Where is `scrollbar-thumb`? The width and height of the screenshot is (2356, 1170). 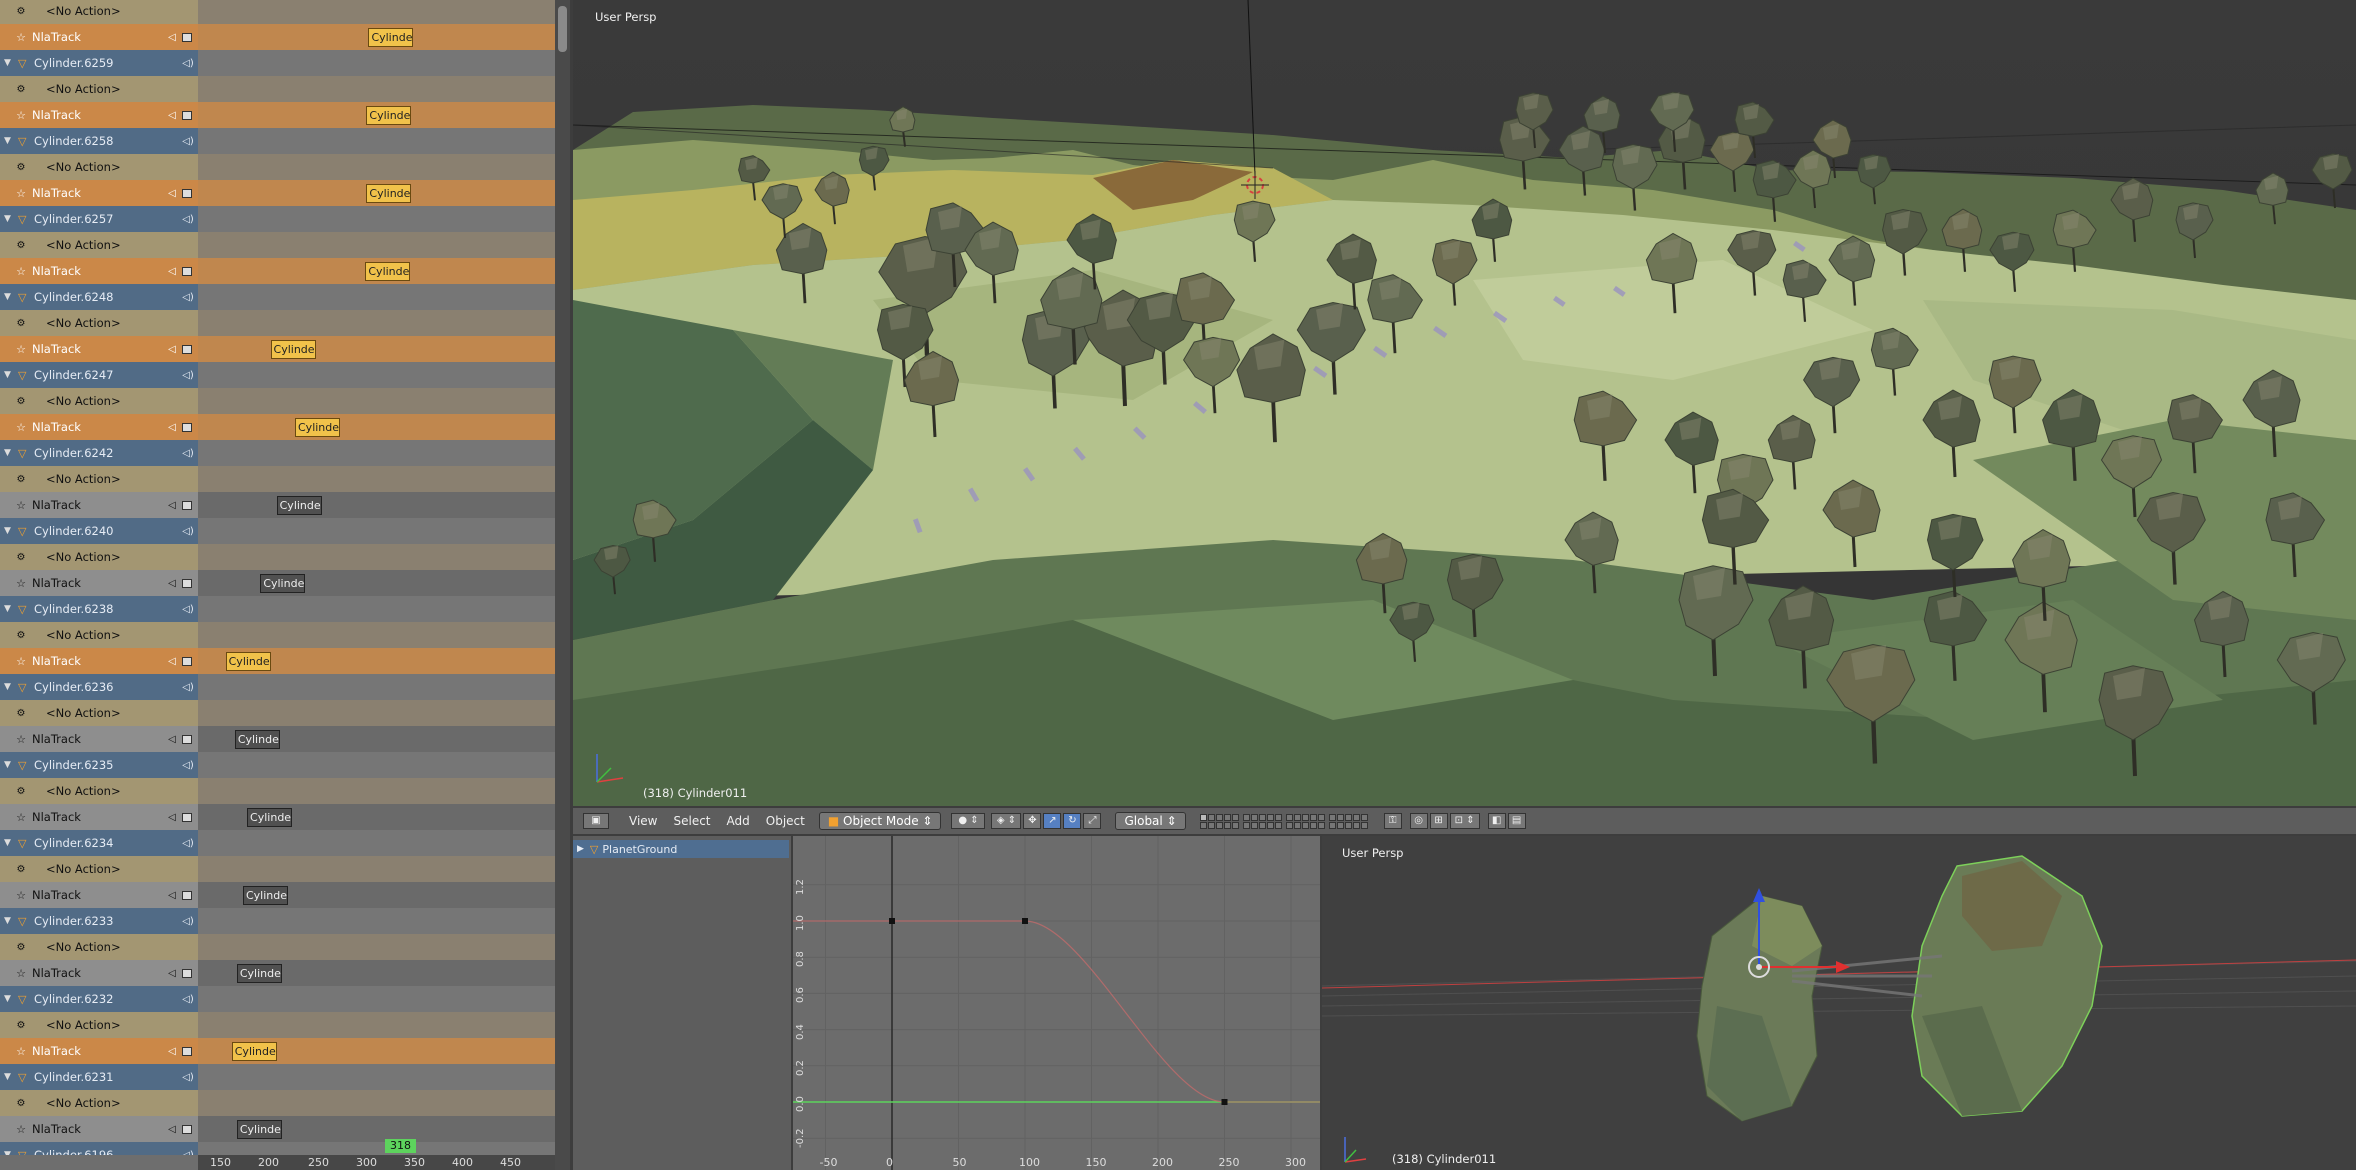 scrollbar-thumb is located at coordinates (562, 29).